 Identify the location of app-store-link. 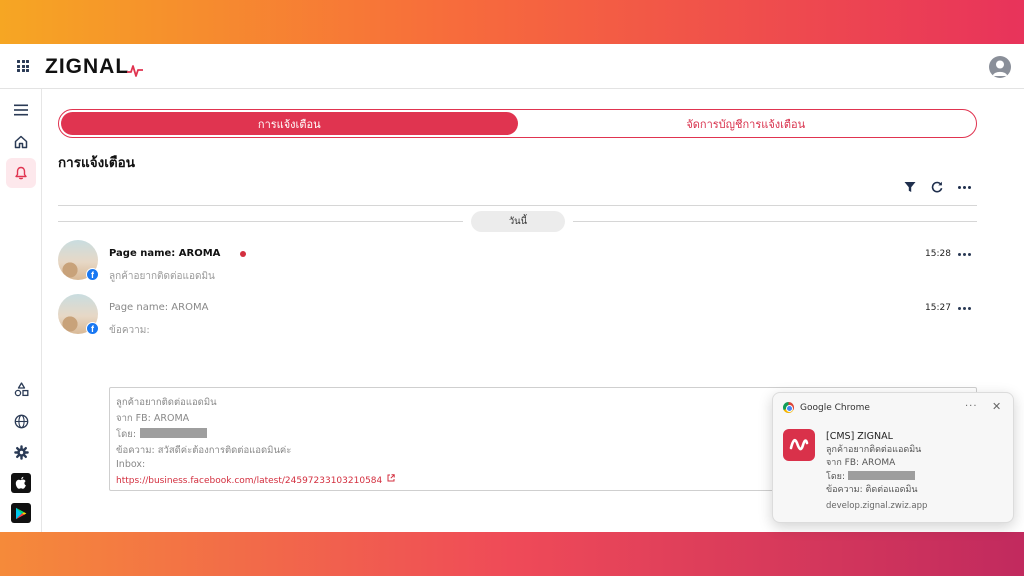
(21, 483).